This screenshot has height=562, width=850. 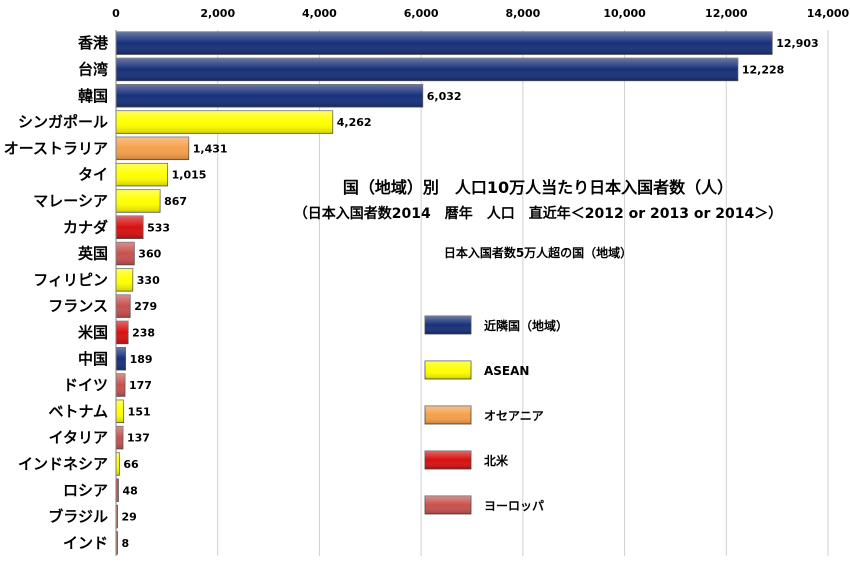 I want to click on value-label: 189, so click(x=141, y=359).